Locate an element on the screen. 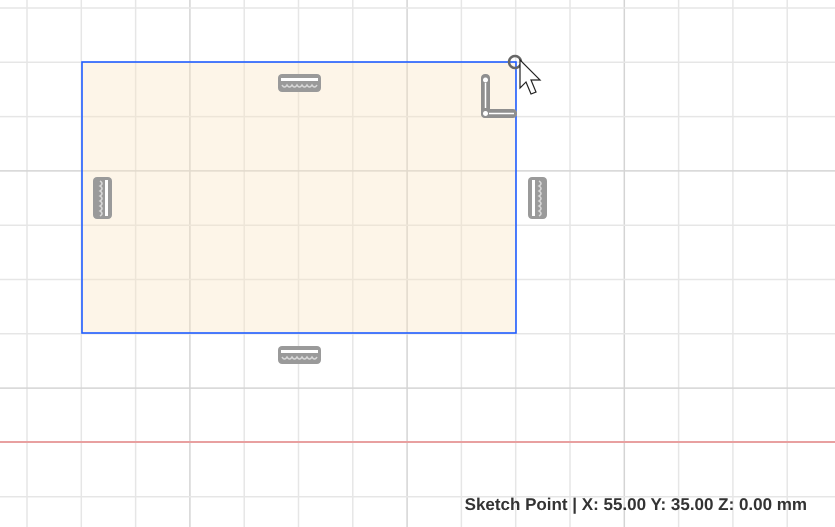 The image size is (835, 527). perpendicular-constraint-icon is located at coordinates (499, 96).